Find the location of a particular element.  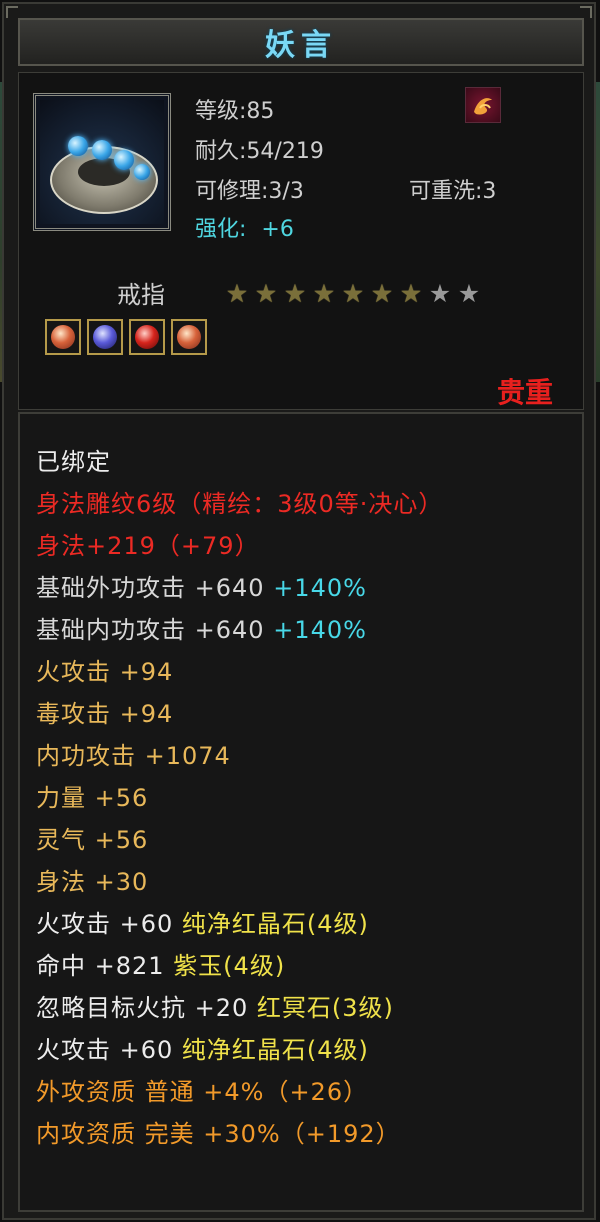

attribute-text: 命中 +821 is located at coordinates (105, 966).